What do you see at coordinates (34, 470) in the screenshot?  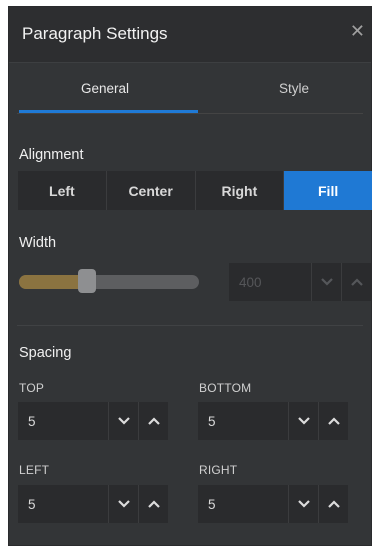 I see `spacing-left-label: LEFT` at bounding box center [34, 470].